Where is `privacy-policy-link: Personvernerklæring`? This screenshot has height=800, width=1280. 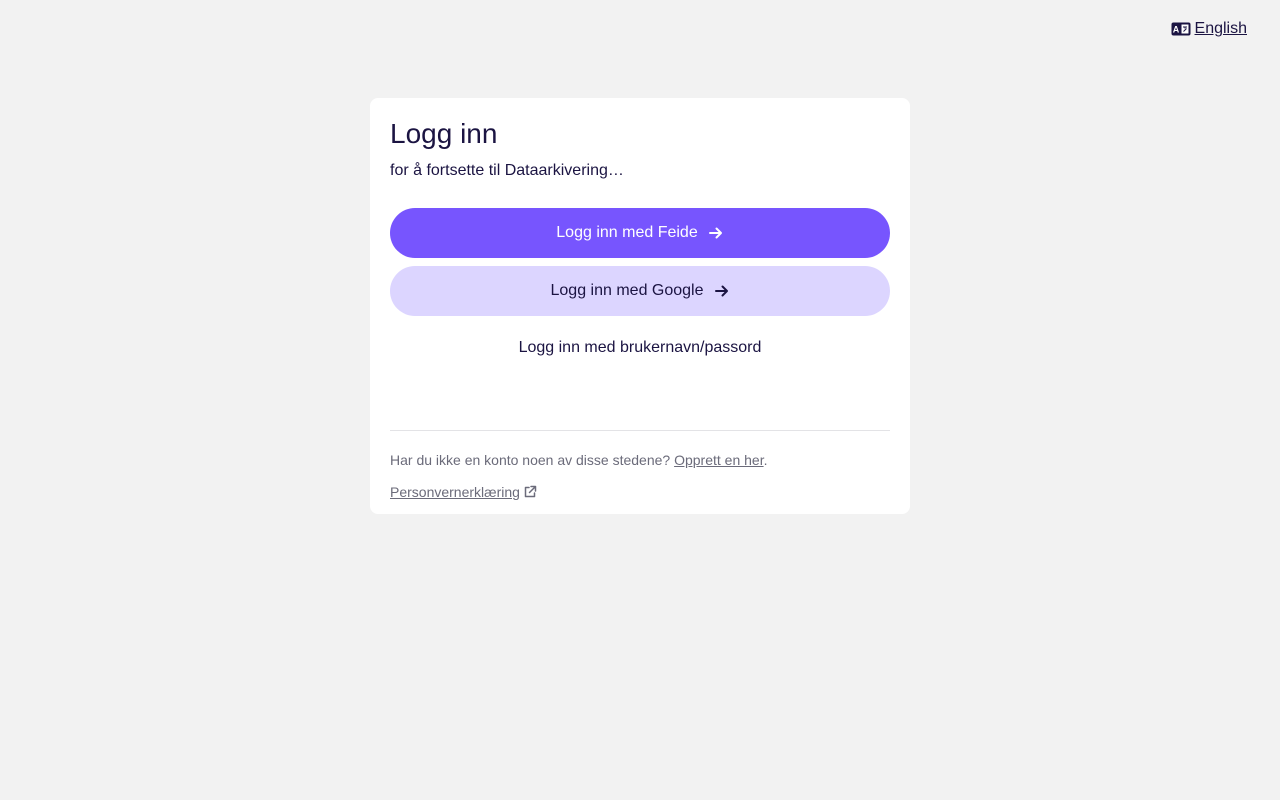
privacy-policy-link: Personvernerklæring is located at coordinates (463, 492).